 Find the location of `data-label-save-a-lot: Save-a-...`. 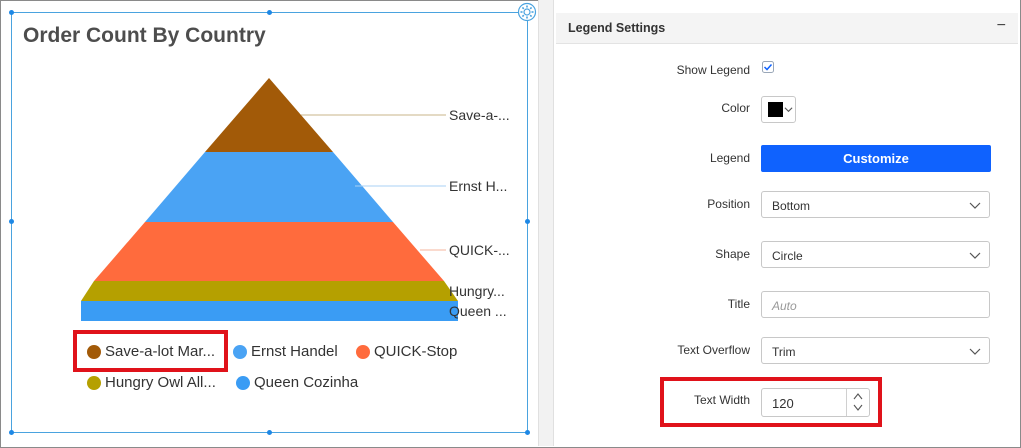

data-label-save-a-lot: Save-a-... is located at coordinates (479, 115).